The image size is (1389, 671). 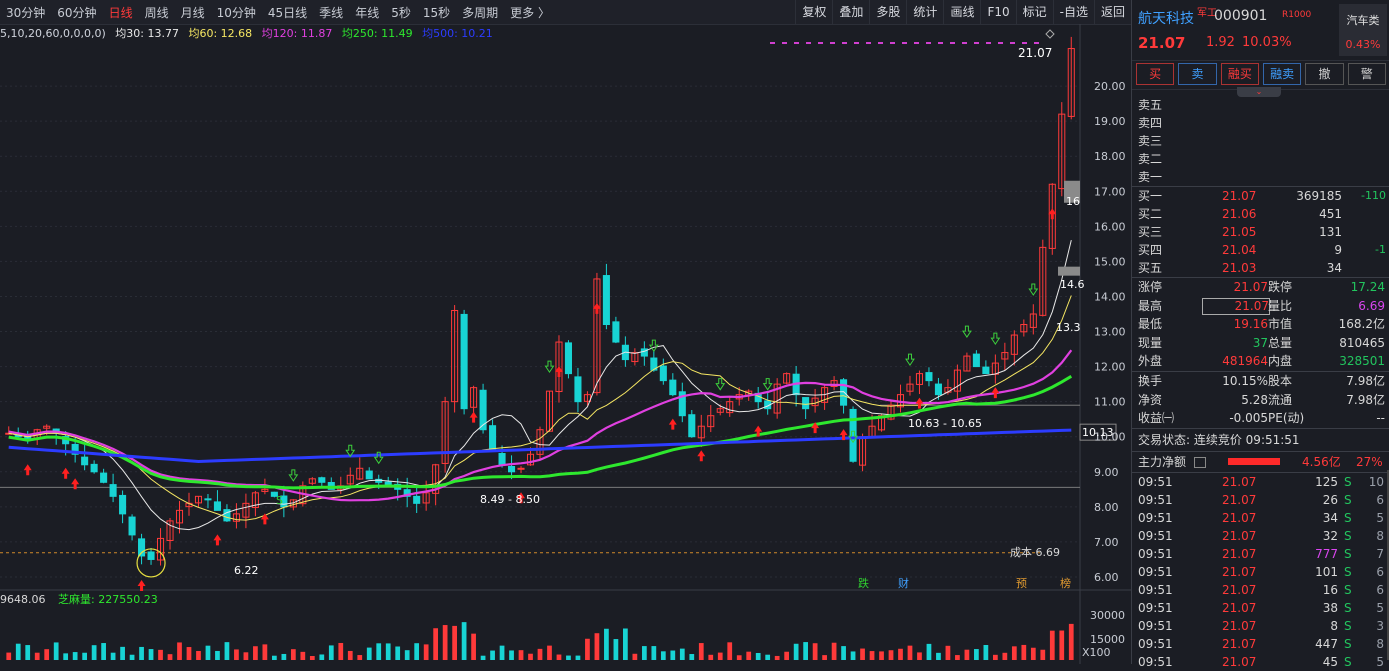 What do you see at coordinates (1260, 268) in the screenshot?
I see `bid-row: 买五 21.03 34` at bounding box center [1260, 268].